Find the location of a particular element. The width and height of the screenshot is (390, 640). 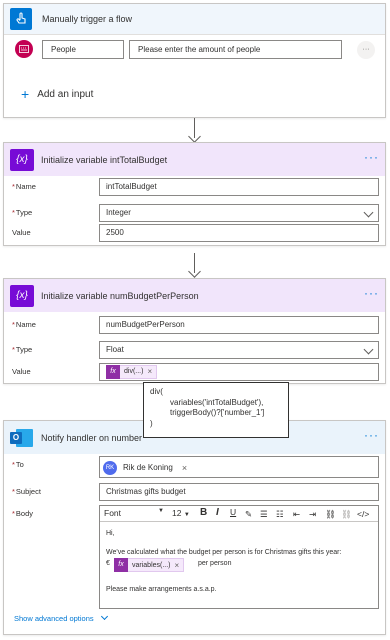

trigger-input-menu-button: ··· is located at coordinates (366, 50).